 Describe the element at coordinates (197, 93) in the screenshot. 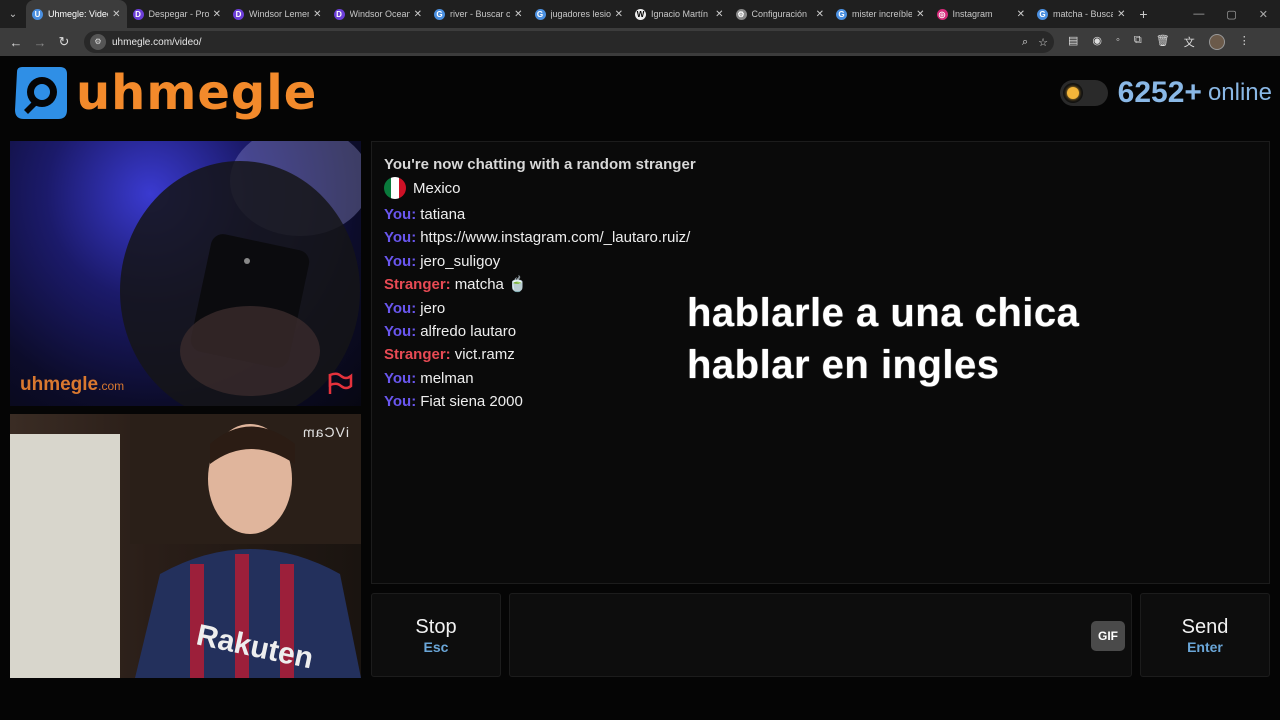

I see `logo-text: uhmegle` at that location.